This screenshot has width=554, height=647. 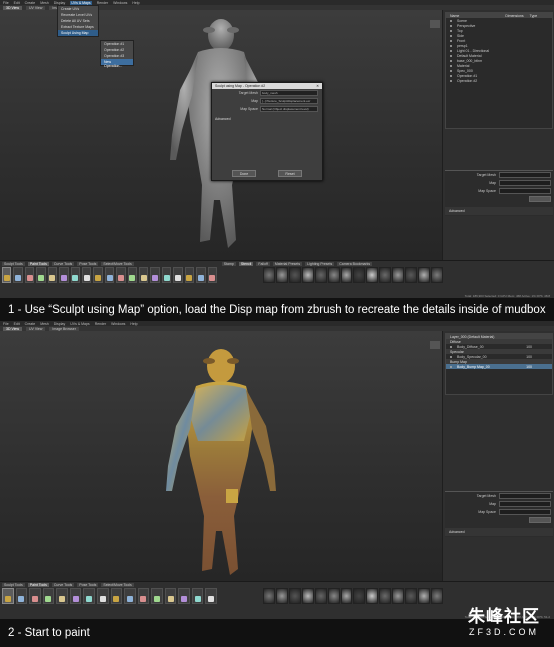 I want to click on close-icon: ✕, so click(x=319, y=86).